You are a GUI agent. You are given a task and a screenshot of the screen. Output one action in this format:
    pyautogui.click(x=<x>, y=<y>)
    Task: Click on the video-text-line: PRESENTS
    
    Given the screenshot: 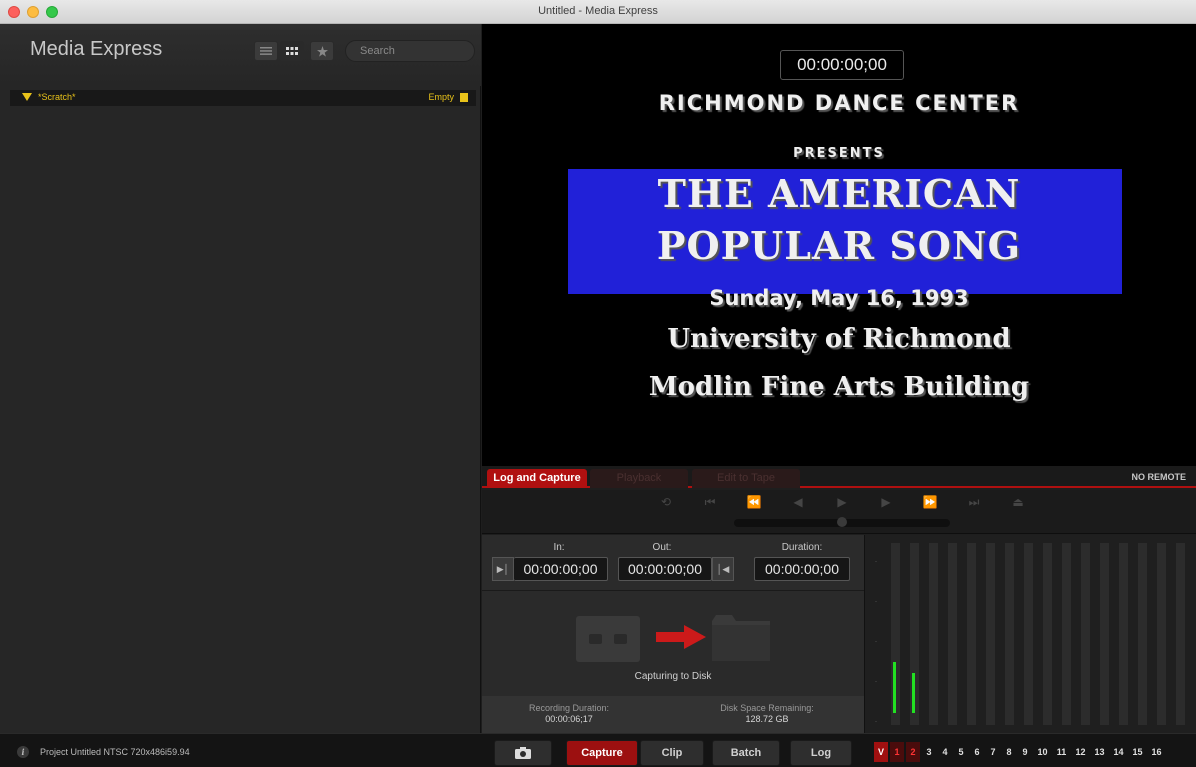 What is the action you would take?
    pyautogui.click(x=839, y=153)
    